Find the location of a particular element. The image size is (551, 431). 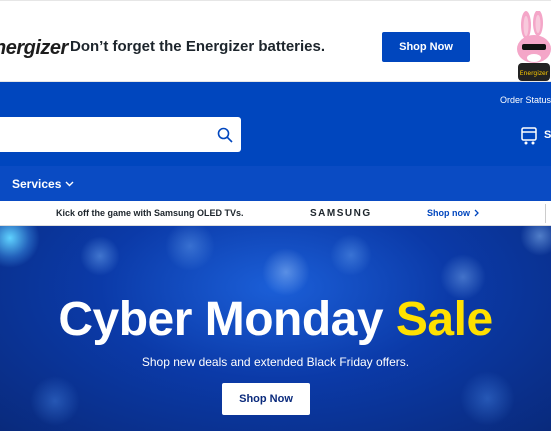

samsung-logo: SAMSUNG is located at coordinates (341, 213).